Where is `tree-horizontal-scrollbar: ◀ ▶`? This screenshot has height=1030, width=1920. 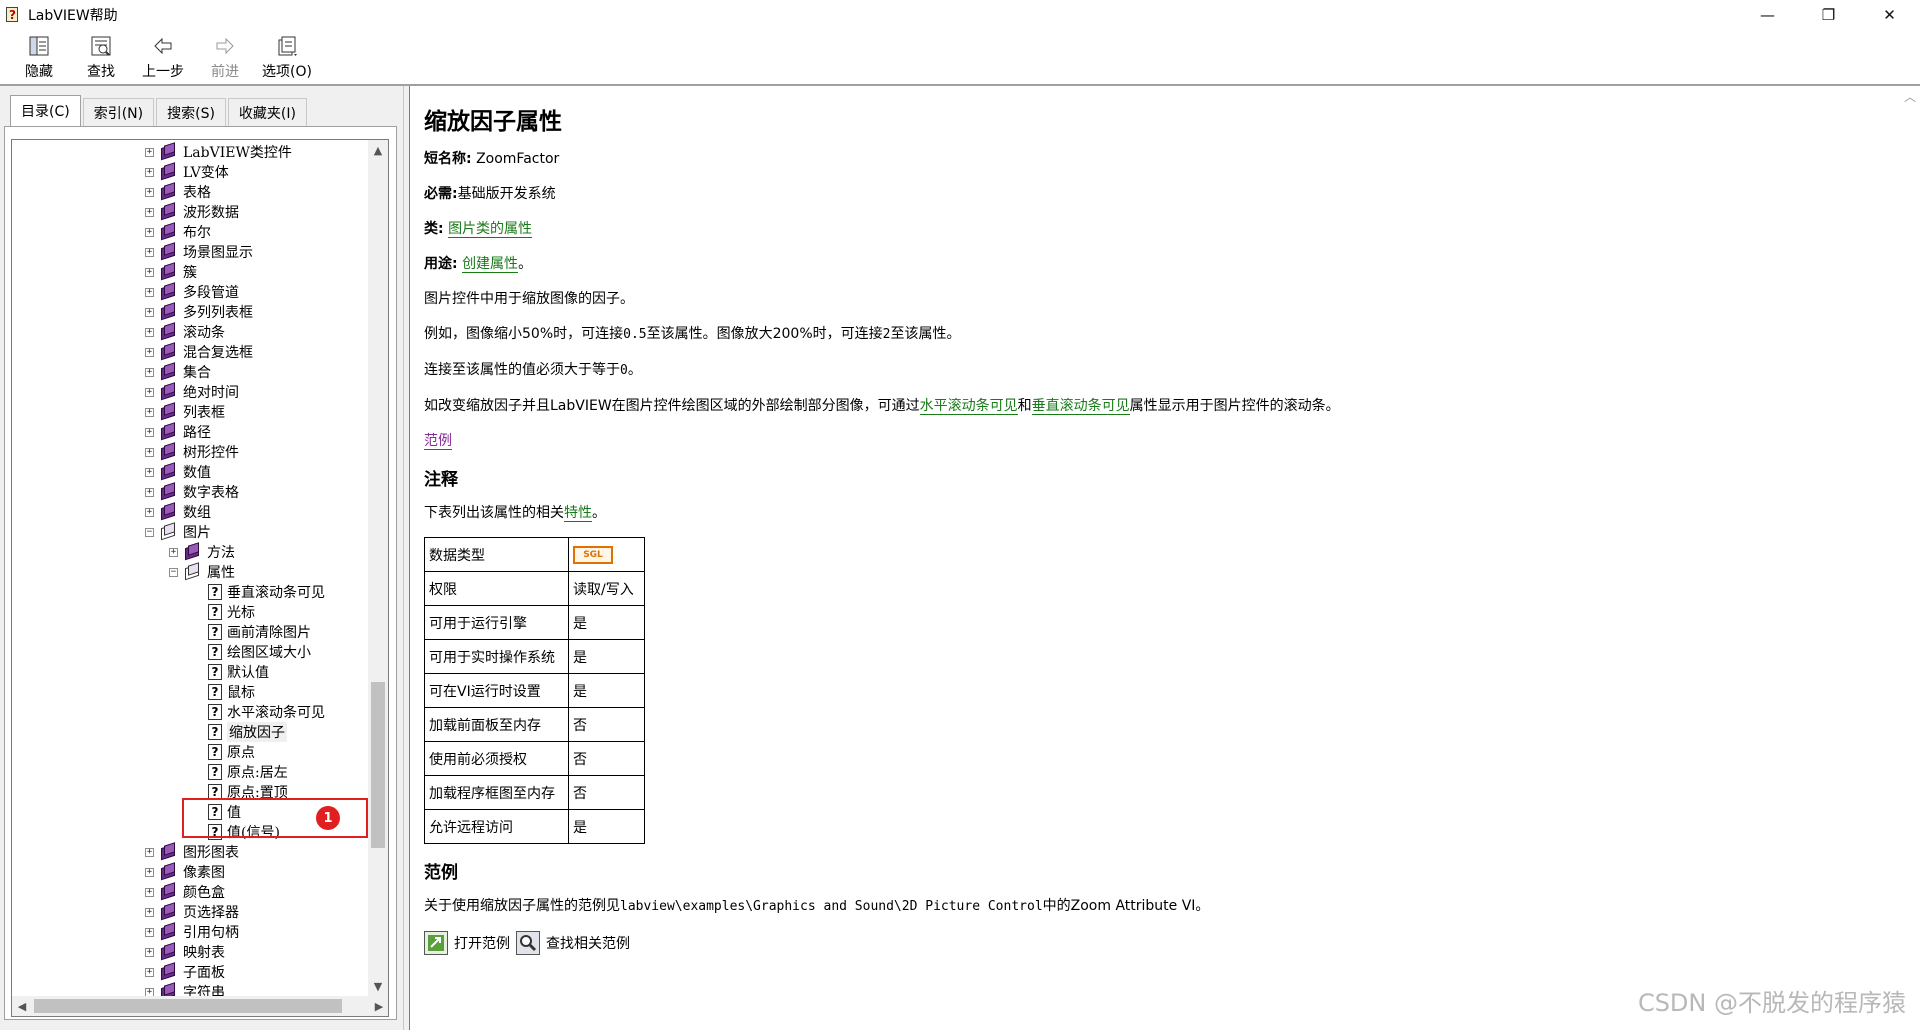 tree-horizontal-scrollbar: ◀ ▶ is located at coordinates (200, 1006).